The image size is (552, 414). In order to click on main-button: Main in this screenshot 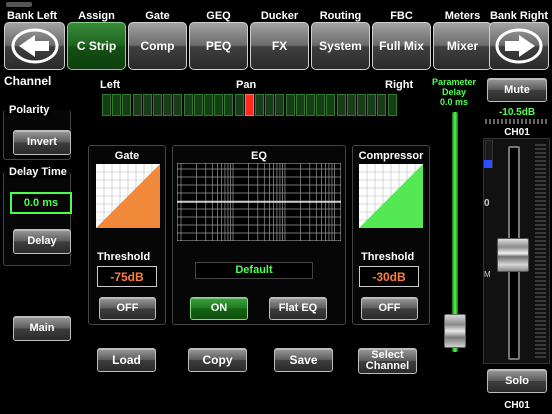, I will do `click(42, 328)`.